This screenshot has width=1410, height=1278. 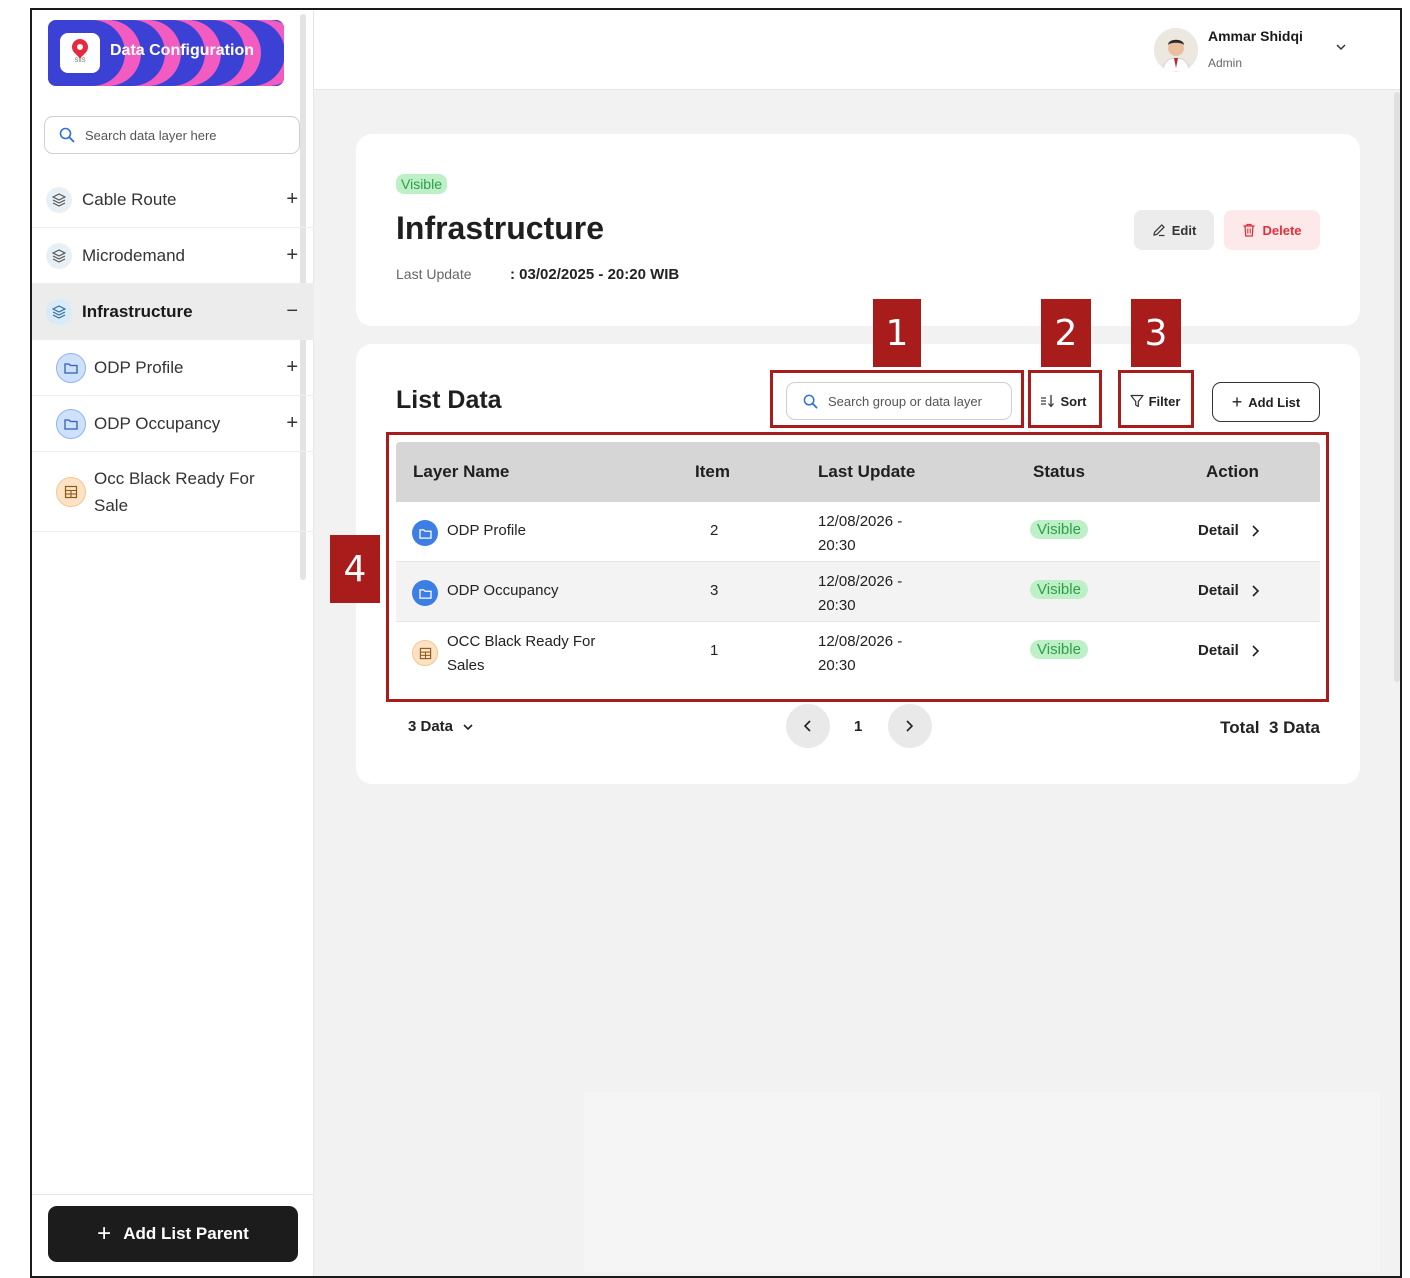 I want to click on annotation-box-table, so click(x=857, y=567).